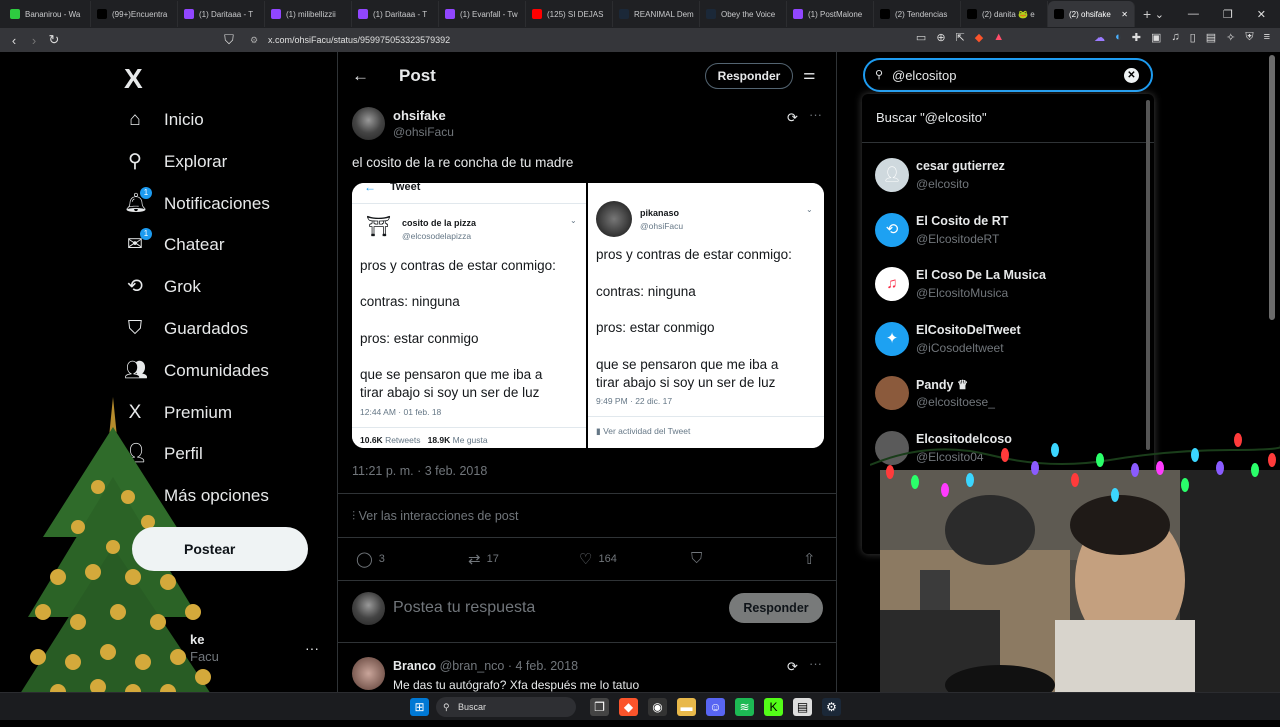 This screenshot has height=727, width=1280. I want to click on reload-icon: ↻, so click(54, 40).